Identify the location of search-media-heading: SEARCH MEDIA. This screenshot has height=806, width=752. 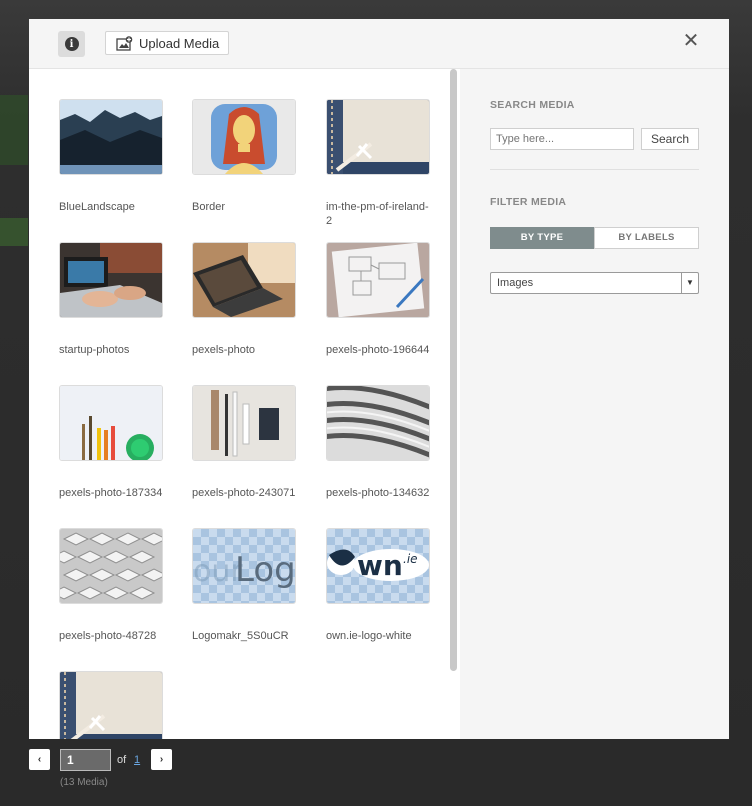
(532, 105).